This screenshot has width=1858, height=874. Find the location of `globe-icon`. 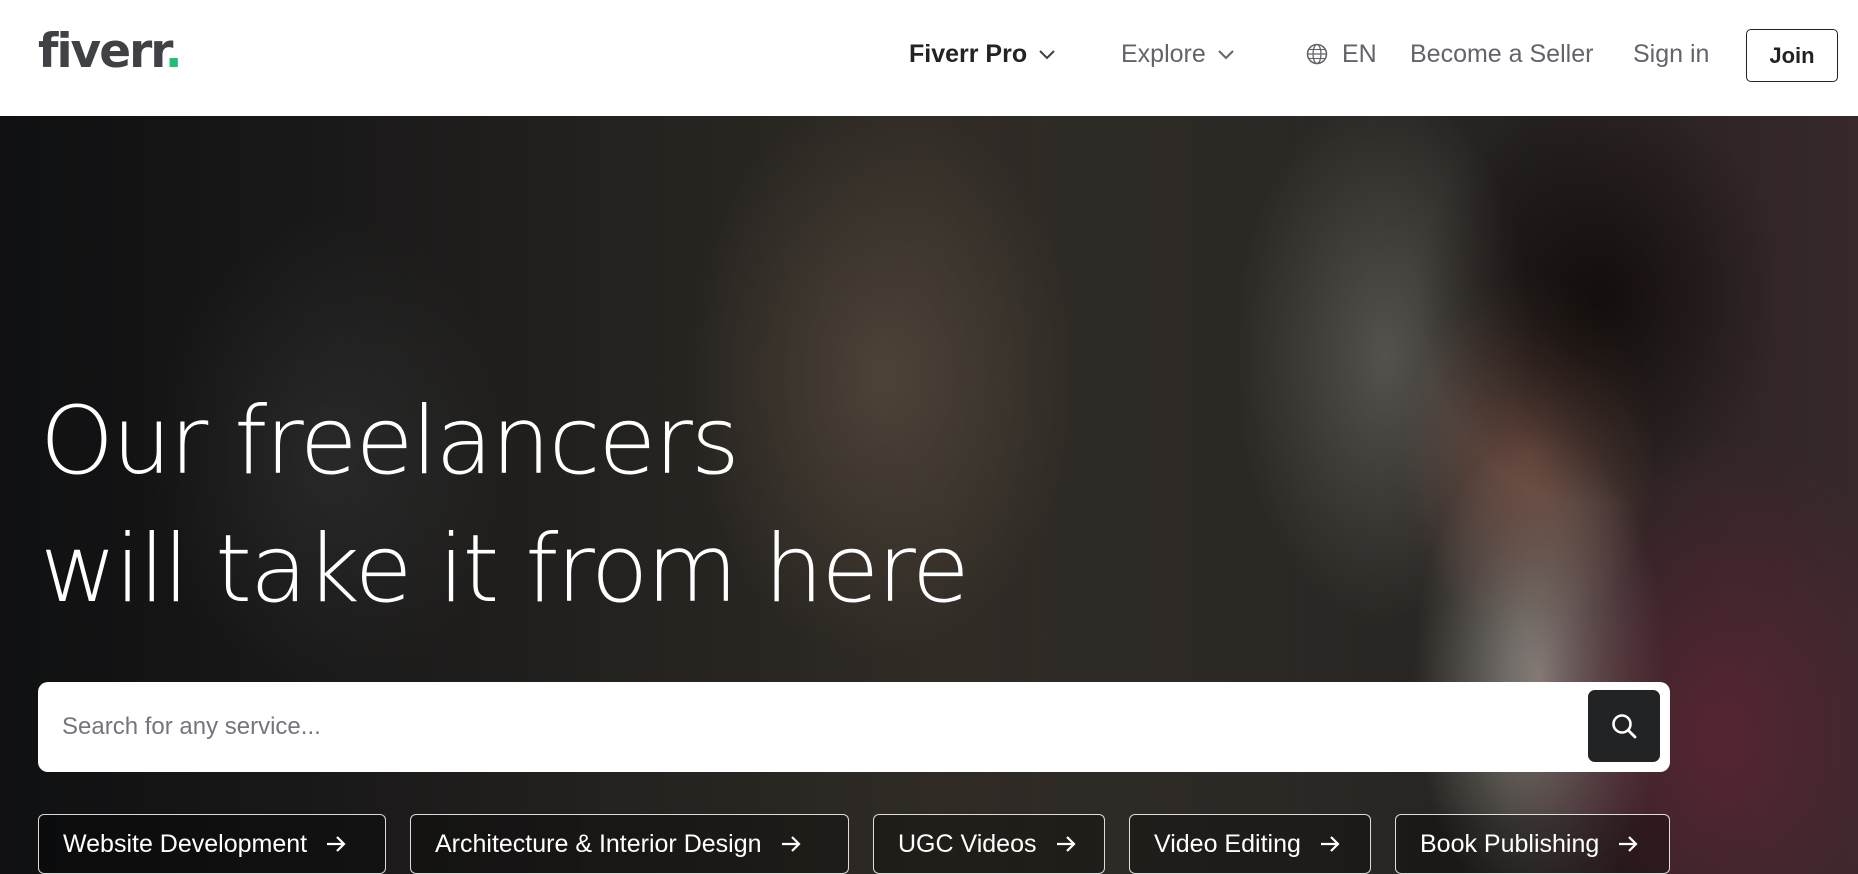

globe-icon is located at coordinates (1317, 54).